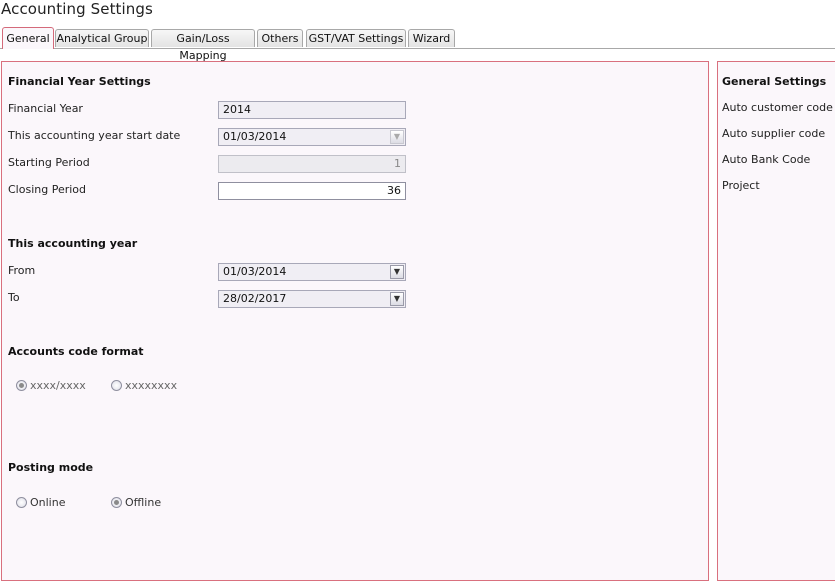  Describe the element at coordinates (417, 48) in the screenshot. I see `tab-divider` at that location.